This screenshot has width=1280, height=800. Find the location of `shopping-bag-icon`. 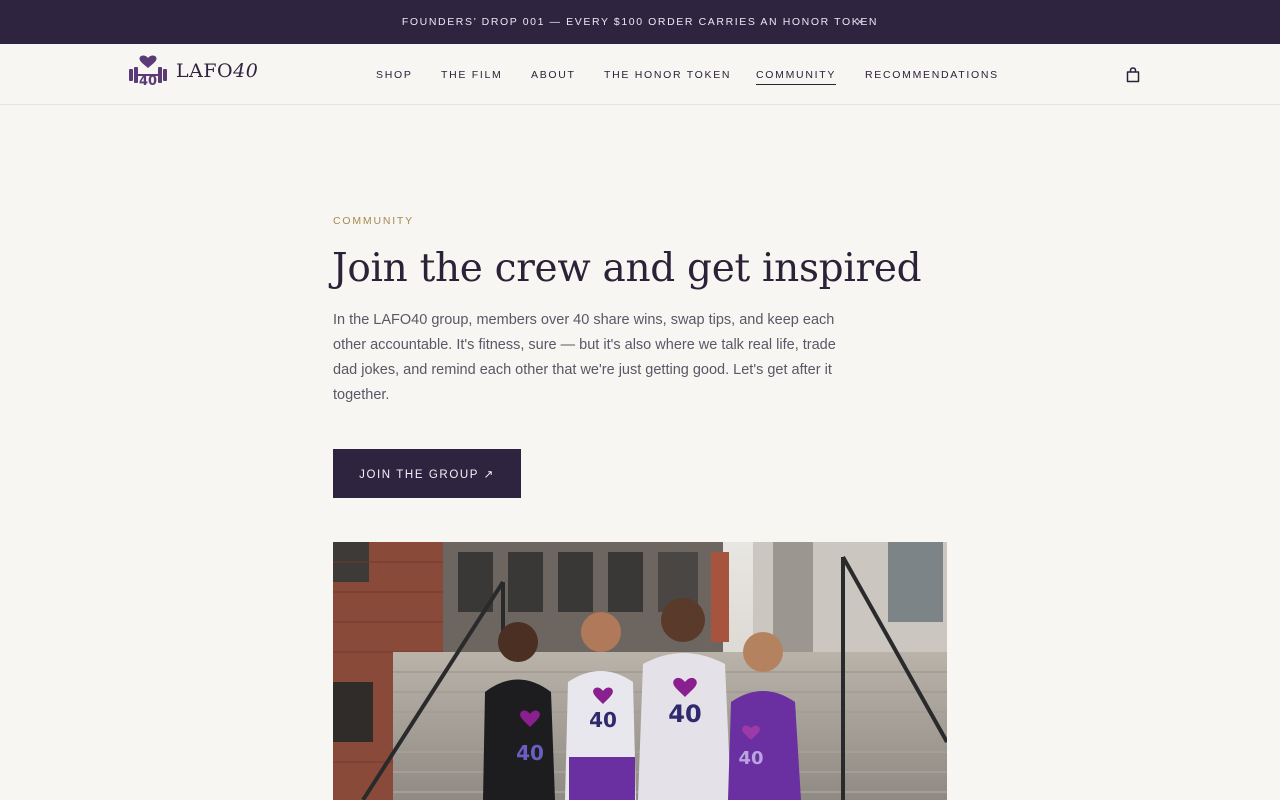

shopping-bag-icon is located at coordinates (1133, 75).